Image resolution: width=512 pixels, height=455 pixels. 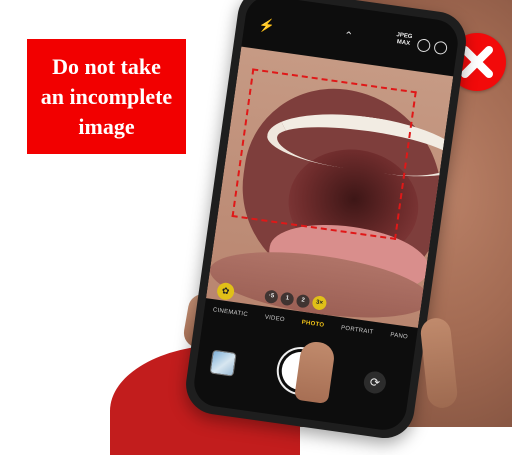 What do you see at coordinates (357, 330) in the screenshot?
I see `mode-portrait: PORTRAIT` at bounding box center [357, 330].